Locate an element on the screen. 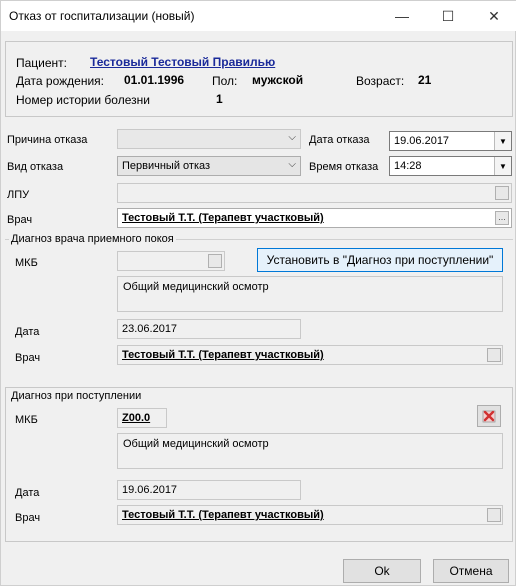 The image size is (516, 586). doctor-label: Врач is located at coordinates (20, 220).